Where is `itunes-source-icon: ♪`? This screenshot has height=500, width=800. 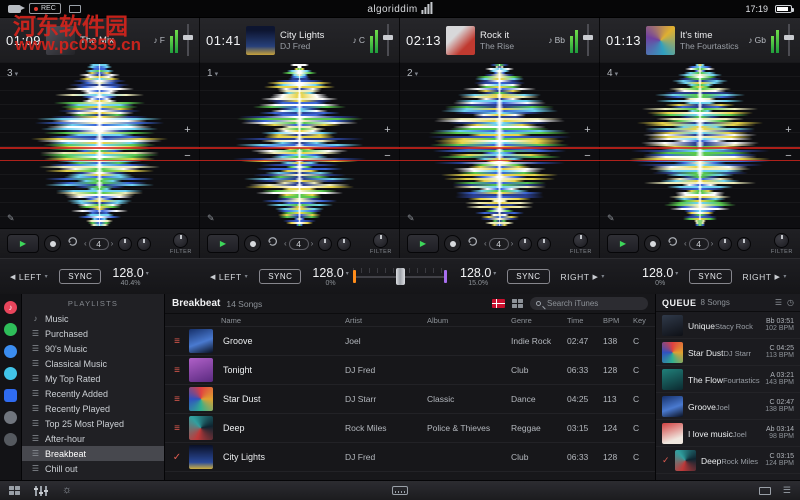 itunes-source-icon: ♪ is located at coordinates (10, 307).